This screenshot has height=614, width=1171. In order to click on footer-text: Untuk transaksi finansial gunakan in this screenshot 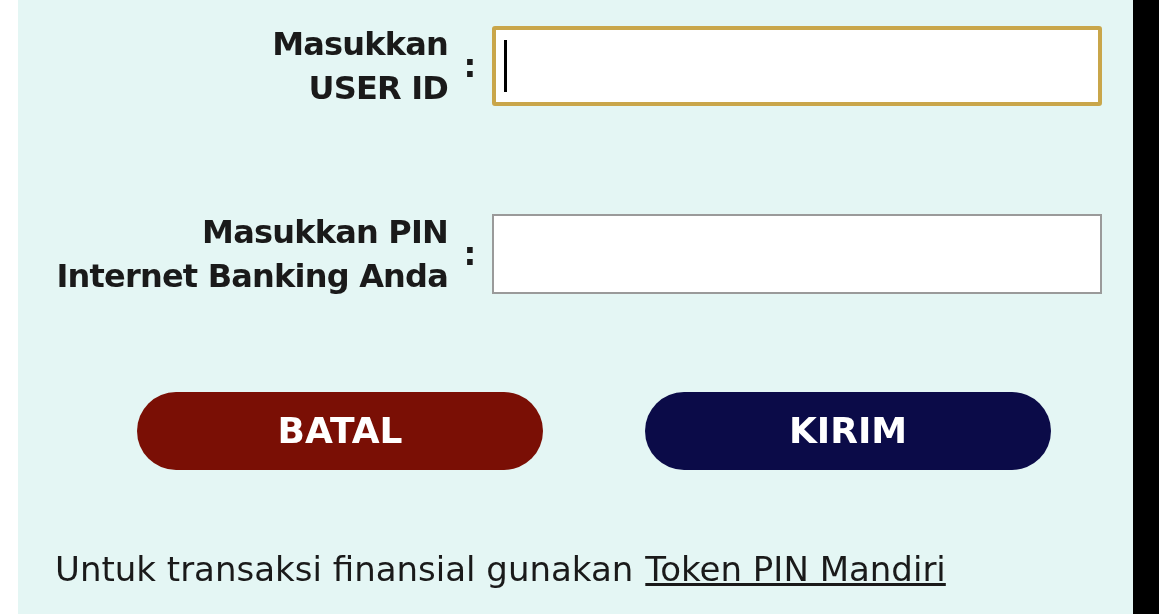, I will do `click(344, 569)`.